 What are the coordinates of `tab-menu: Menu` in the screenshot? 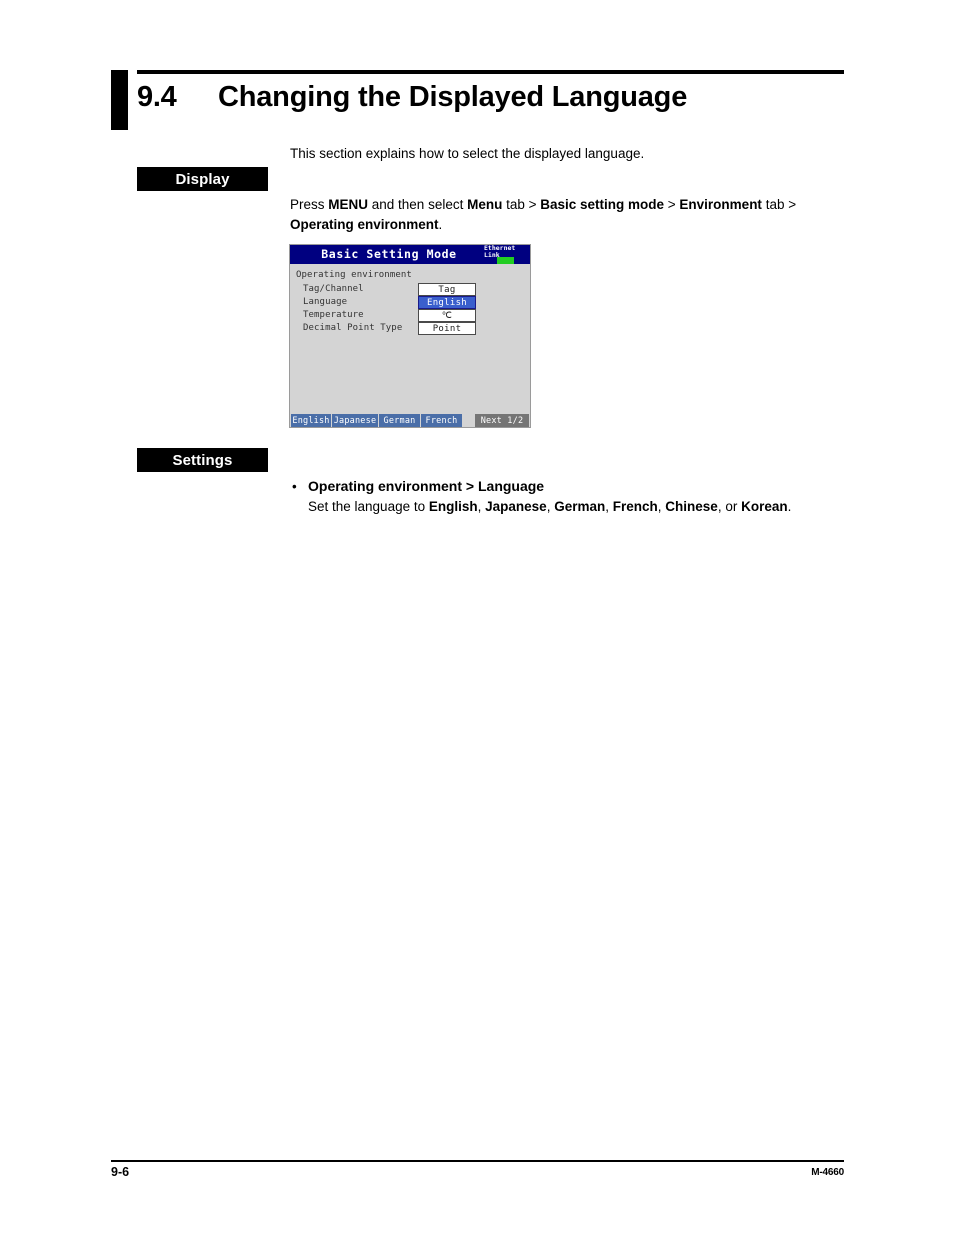 It's located at (485, 204).